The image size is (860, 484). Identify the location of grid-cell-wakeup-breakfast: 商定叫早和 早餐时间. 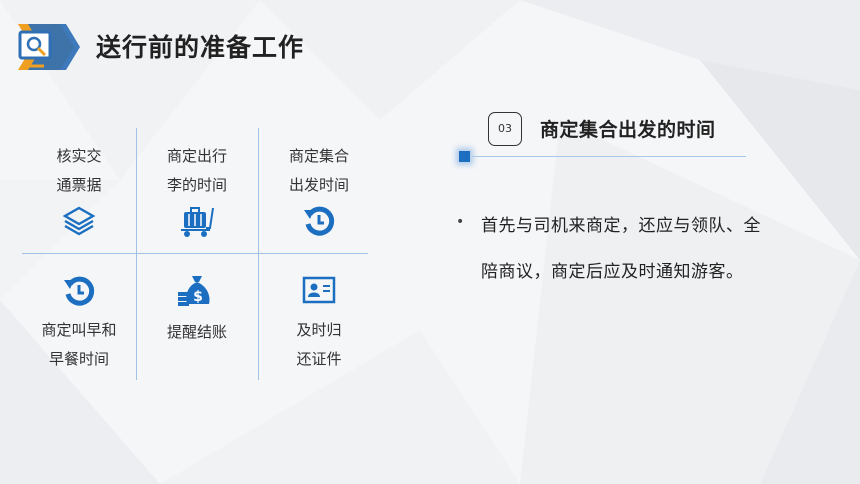
(79, 324).